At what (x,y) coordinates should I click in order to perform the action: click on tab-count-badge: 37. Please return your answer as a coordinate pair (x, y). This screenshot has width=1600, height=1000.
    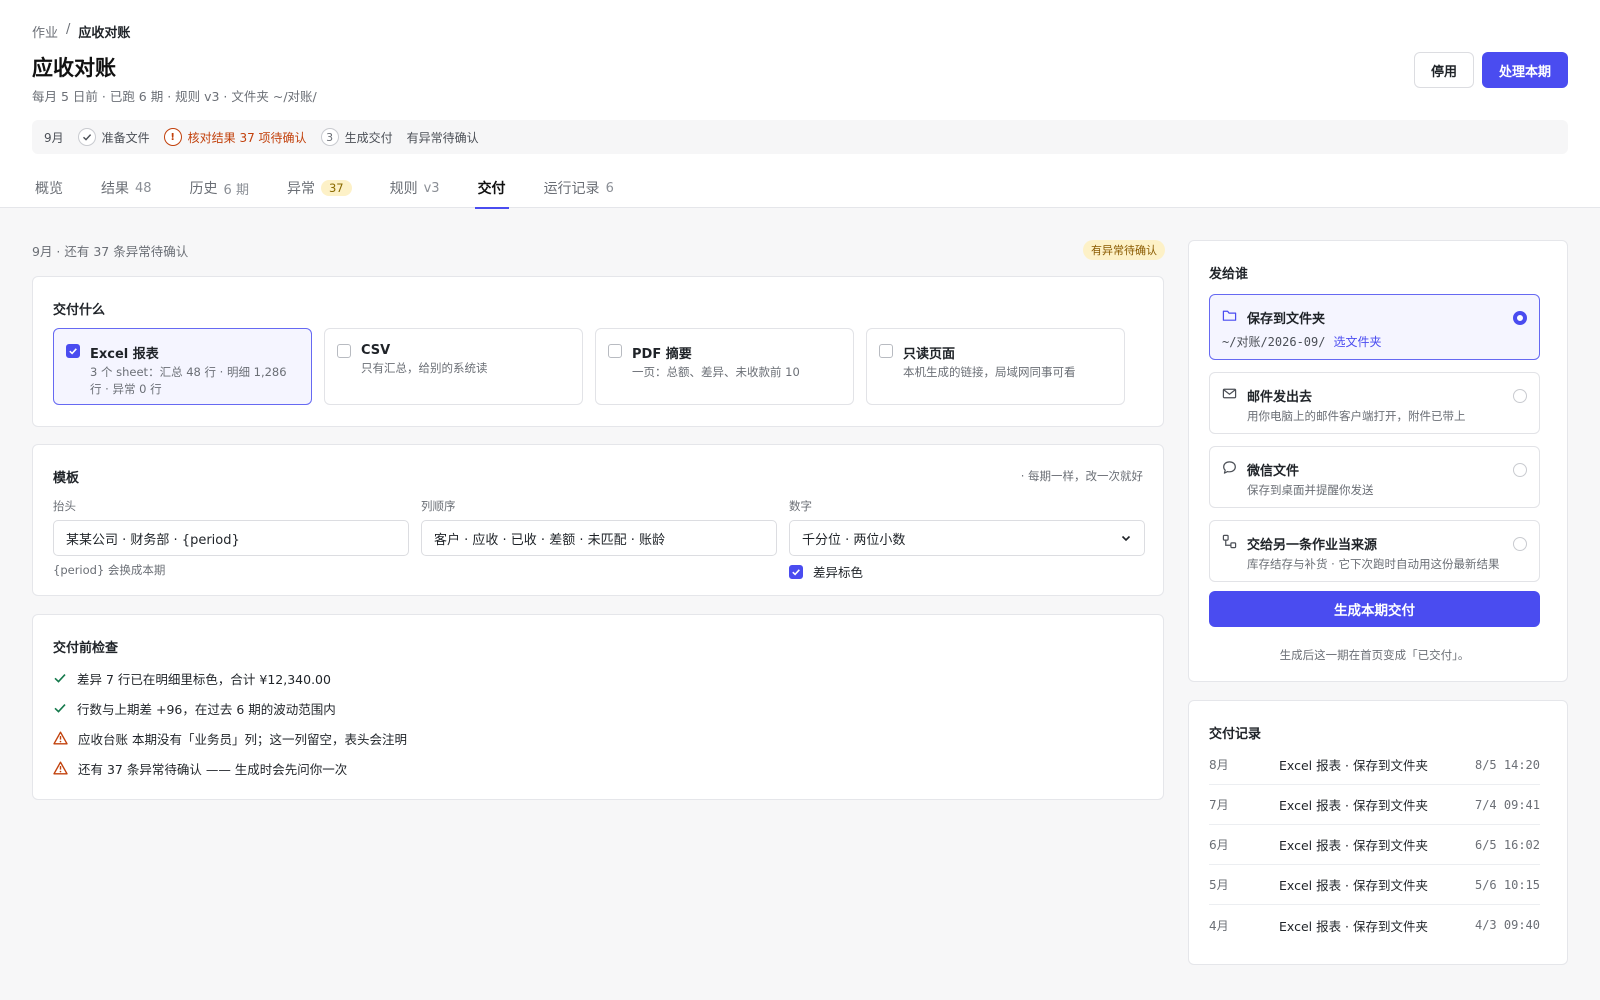
    Looking at the image, I should click on (336, 188).